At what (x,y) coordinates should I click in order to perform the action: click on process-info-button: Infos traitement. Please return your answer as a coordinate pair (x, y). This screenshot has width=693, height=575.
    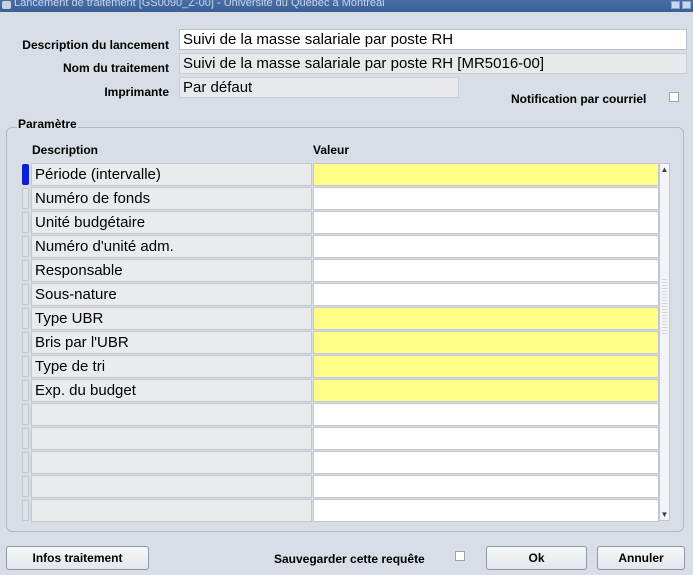
    Looking at the image, I should click on (77, 558).